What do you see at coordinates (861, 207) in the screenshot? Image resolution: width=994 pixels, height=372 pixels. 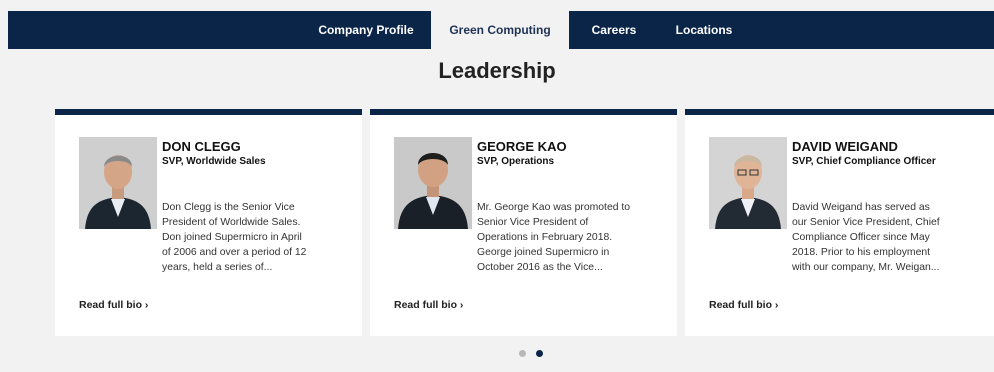 I see `bio-line: David Weigand has served as` at bounding box center [861, 207].